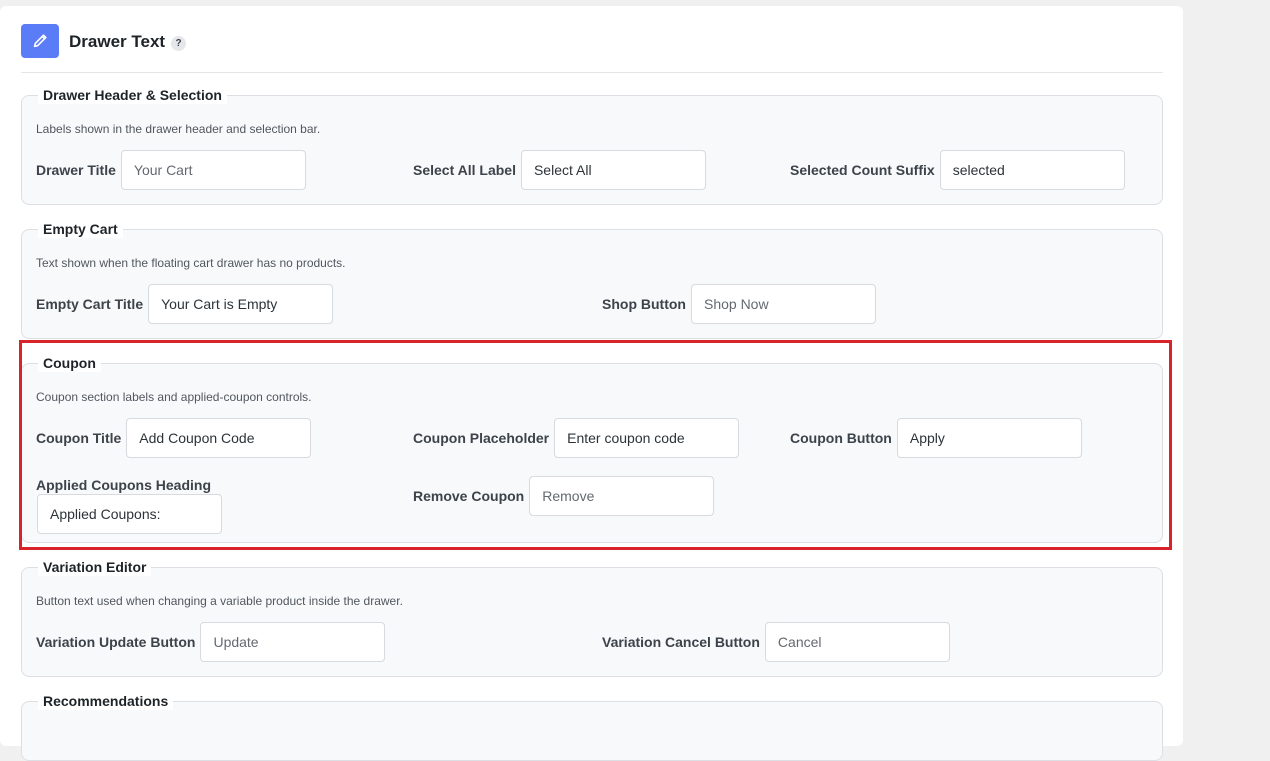 The image size is (1270, 761). What do you see at coordinates (132, 95) in the screenshot?
I see `section-legend: Drawer Header & Selection` at bounding box center [132, 95].